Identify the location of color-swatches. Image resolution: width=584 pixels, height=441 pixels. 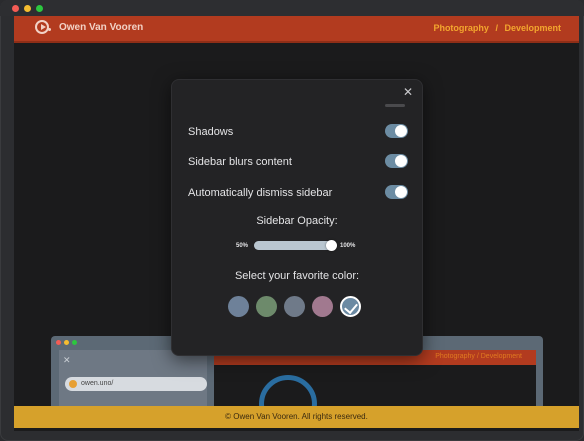
(298, 307).